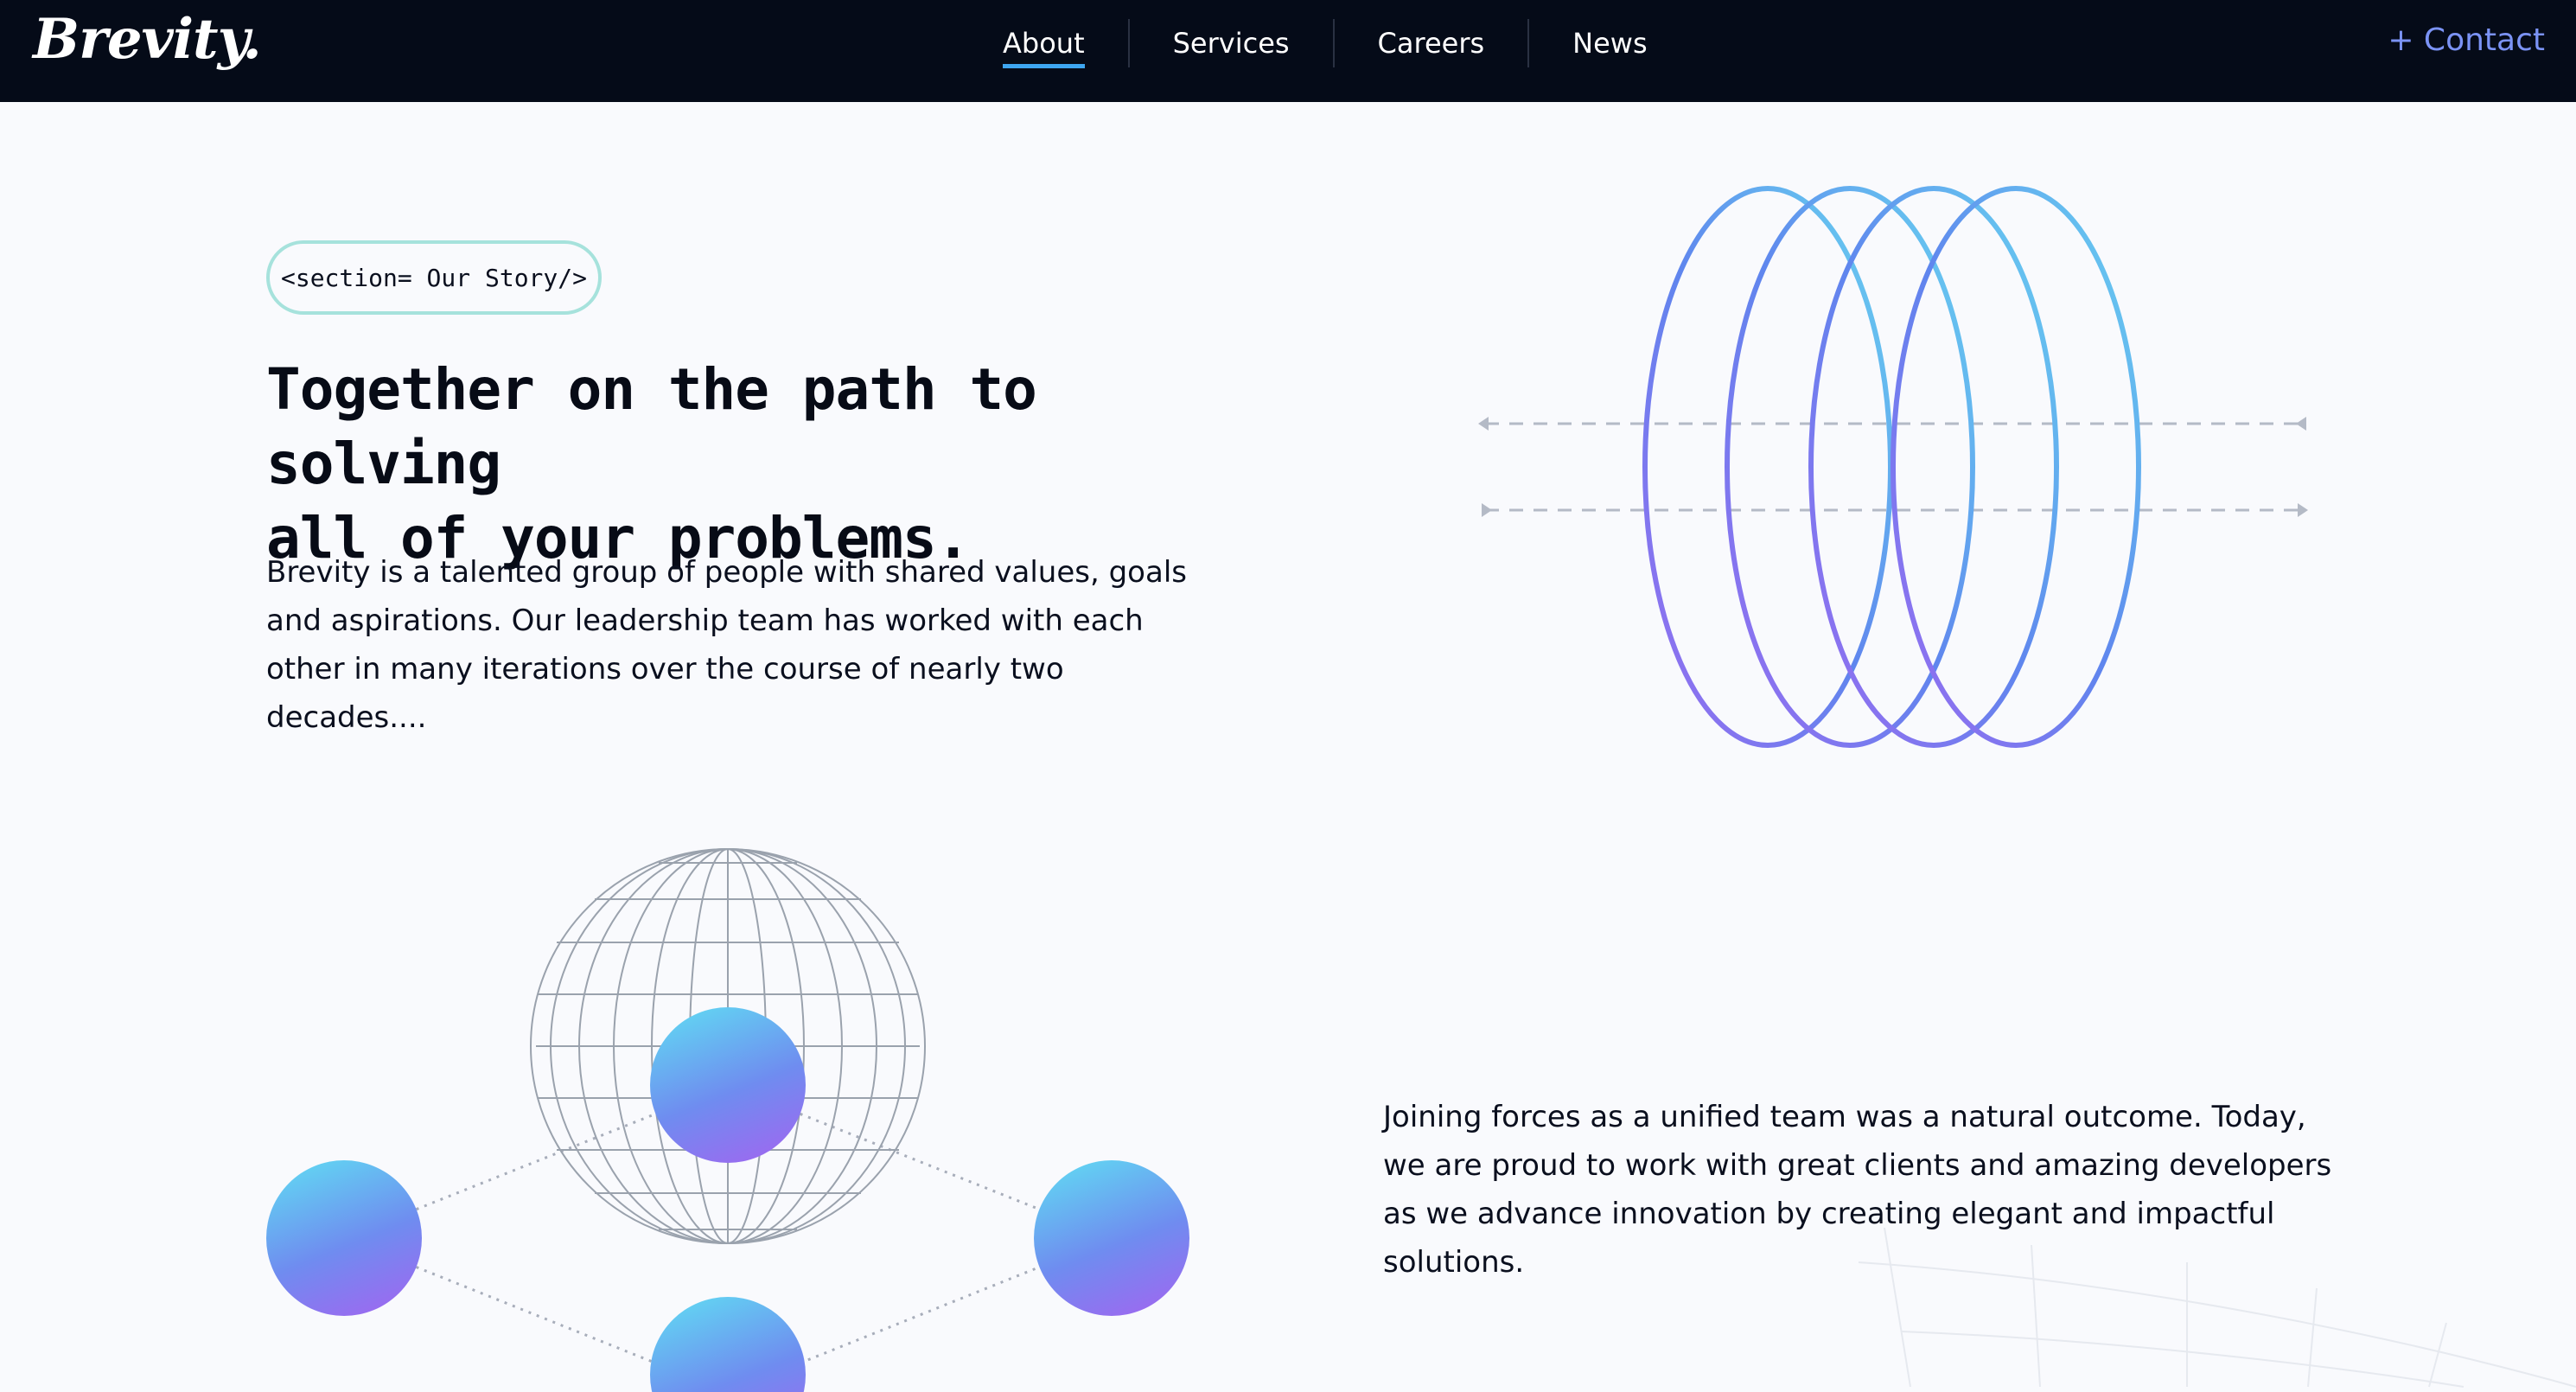  Describe the element at coordinates (1609, 43) in the screenshot. I see `nav-news-link: News` at that location.